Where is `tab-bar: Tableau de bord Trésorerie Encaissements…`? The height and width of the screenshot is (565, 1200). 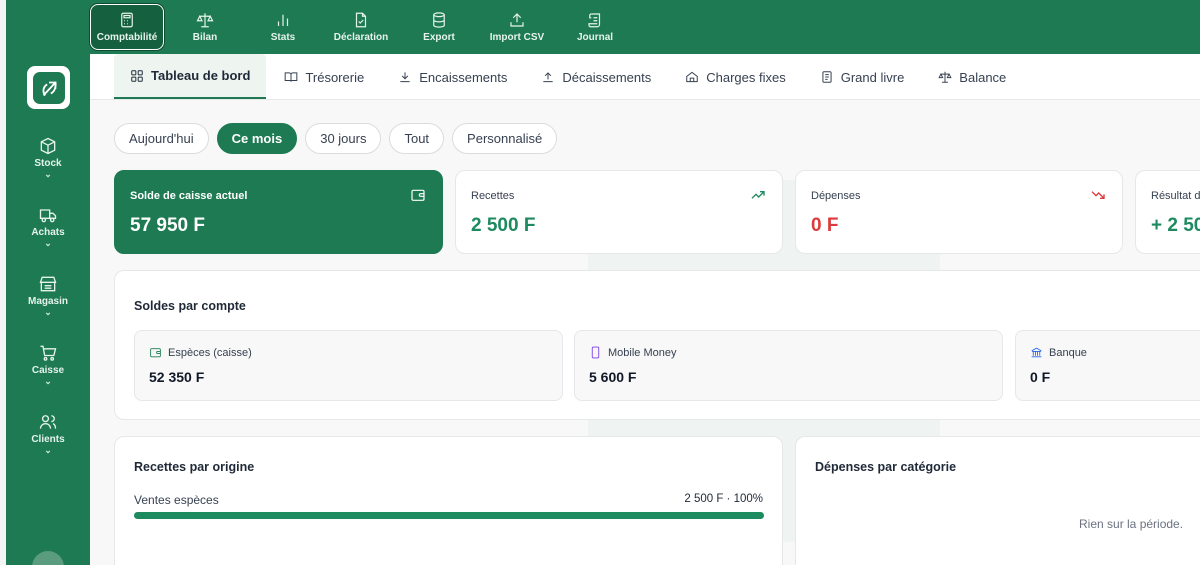 tab-bar: Tableau de bord Trésorerie Encaissements… is located at coordinates (645, 77).